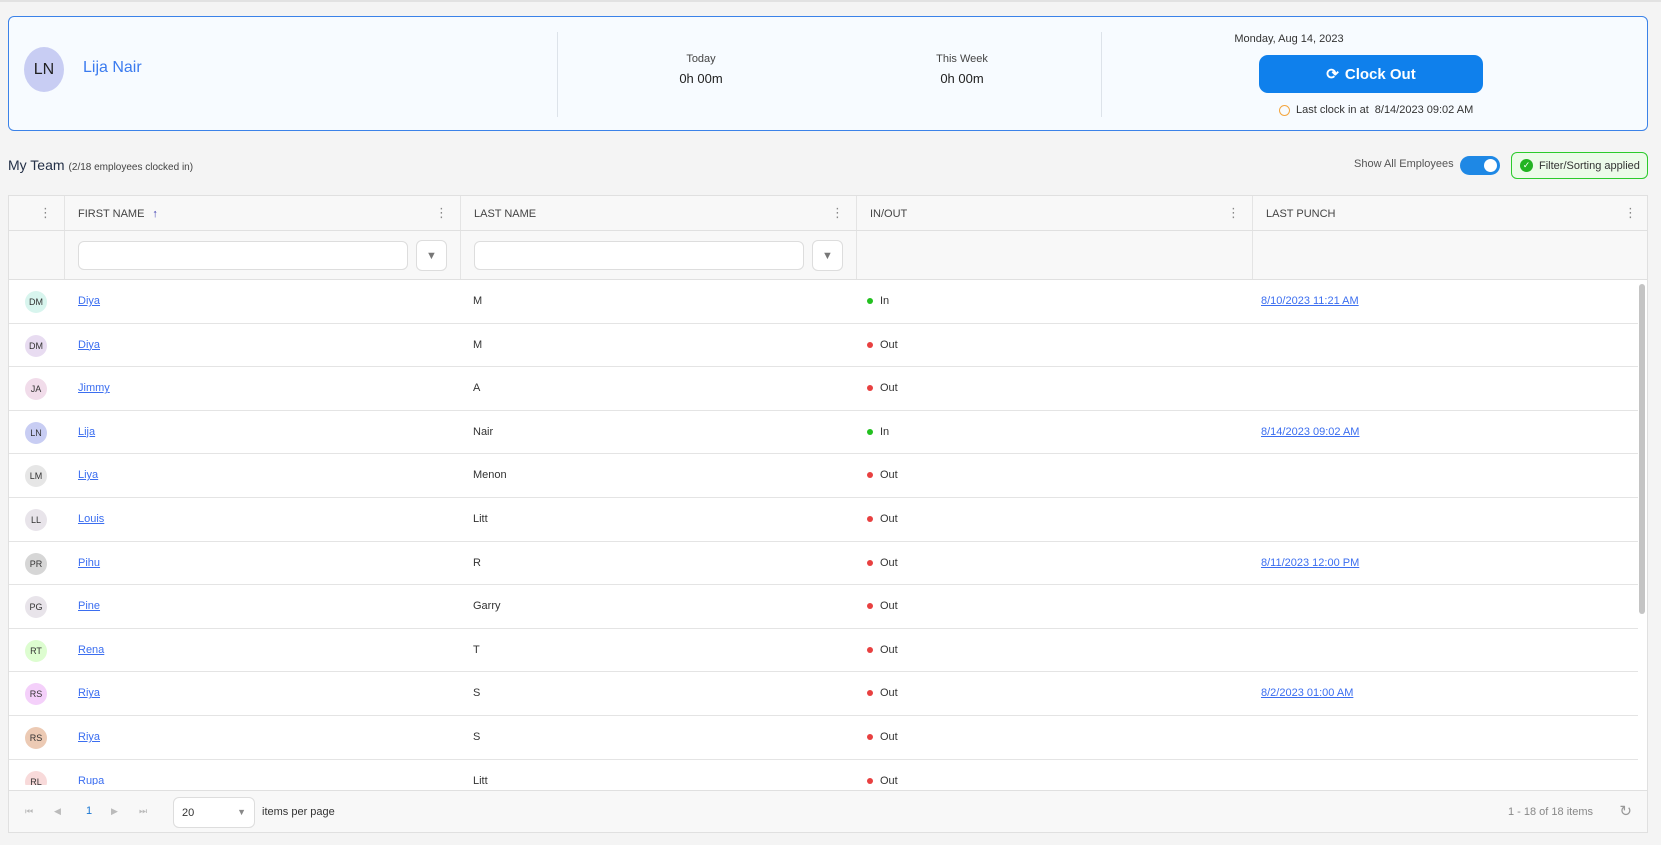 The height and width of the screenshot is (845, 1661). What do you see at coordinates (36, 476) in the screenshot?
I see `avatar: LM` at bounding box center [36, 476].